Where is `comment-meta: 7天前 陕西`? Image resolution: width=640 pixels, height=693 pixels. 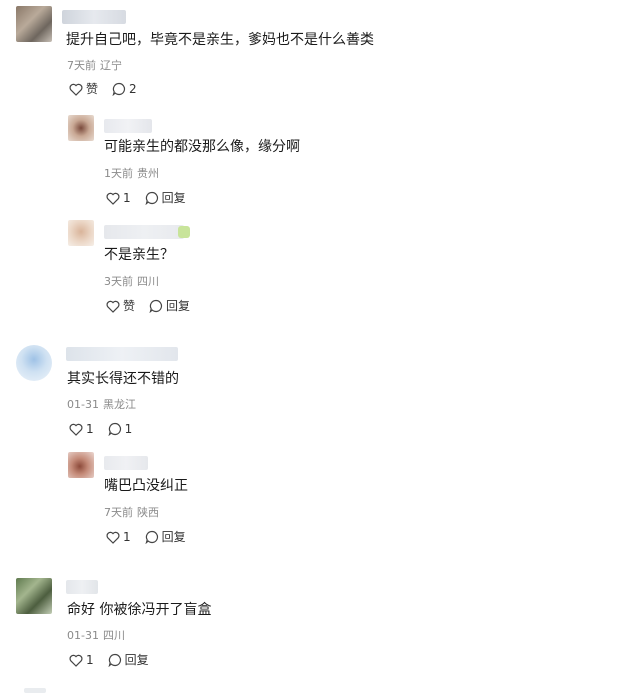 comment-meta: 7天前 陕西 is located at coordinates (133, 513).